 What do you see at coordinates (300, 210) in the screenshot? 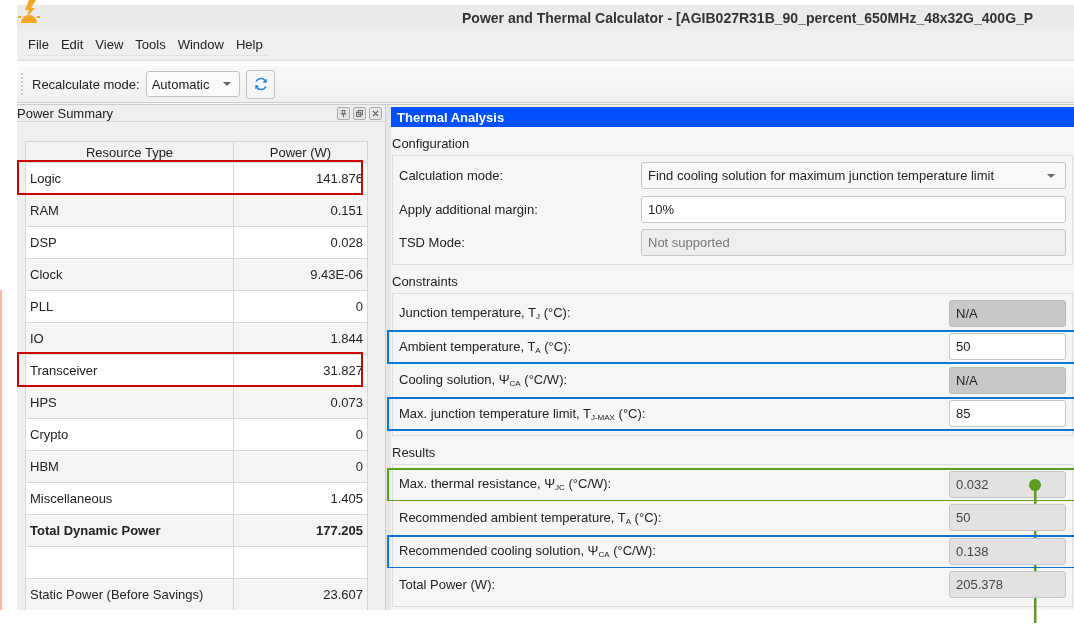
I see `table-cell: 0.151` at bounding box center [300, 210].